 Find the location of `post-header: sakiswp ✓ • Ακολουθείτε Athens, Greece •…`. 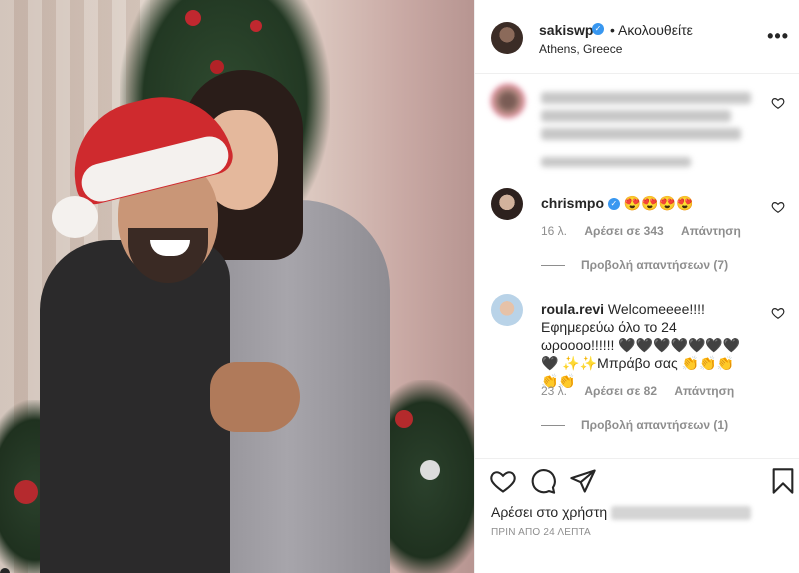

post-header: sakiswp ✓ • Ακολουθείτε Athens, Greece •… is located at coordinates (637, 37).